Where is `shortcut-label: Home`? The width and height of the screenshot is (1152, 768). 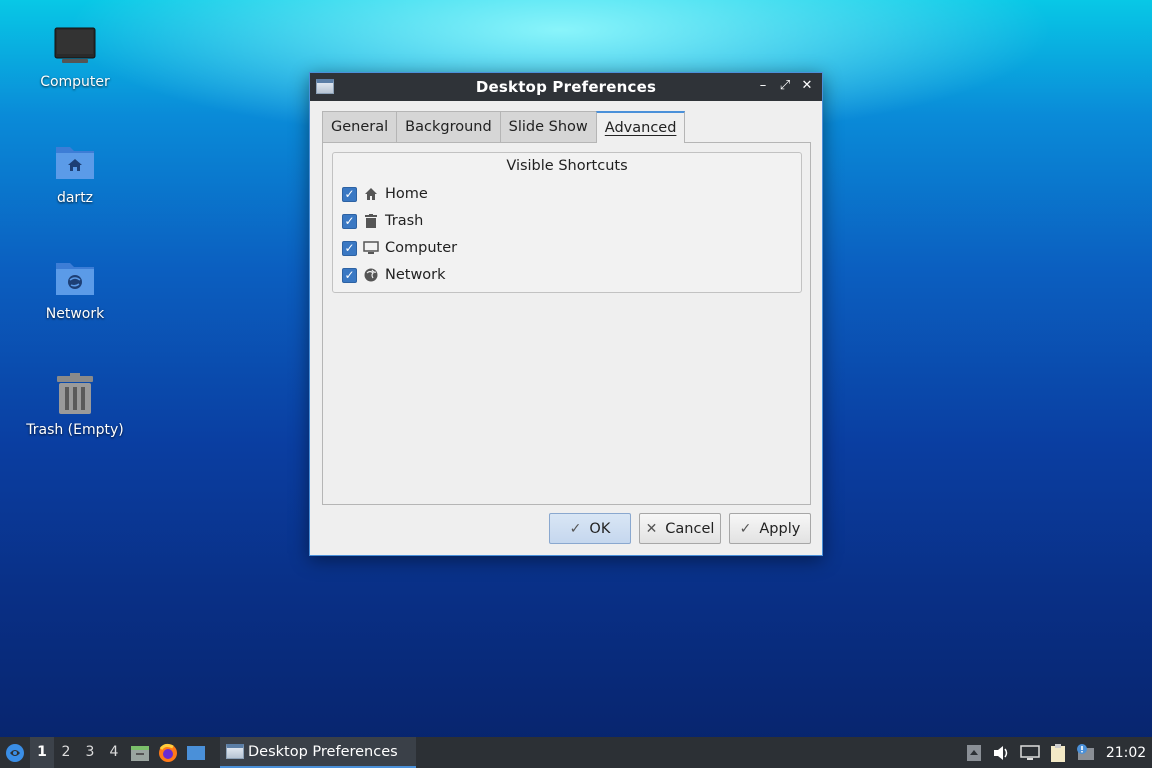 shortcut-label: Home is located at coordinates (406, 194).